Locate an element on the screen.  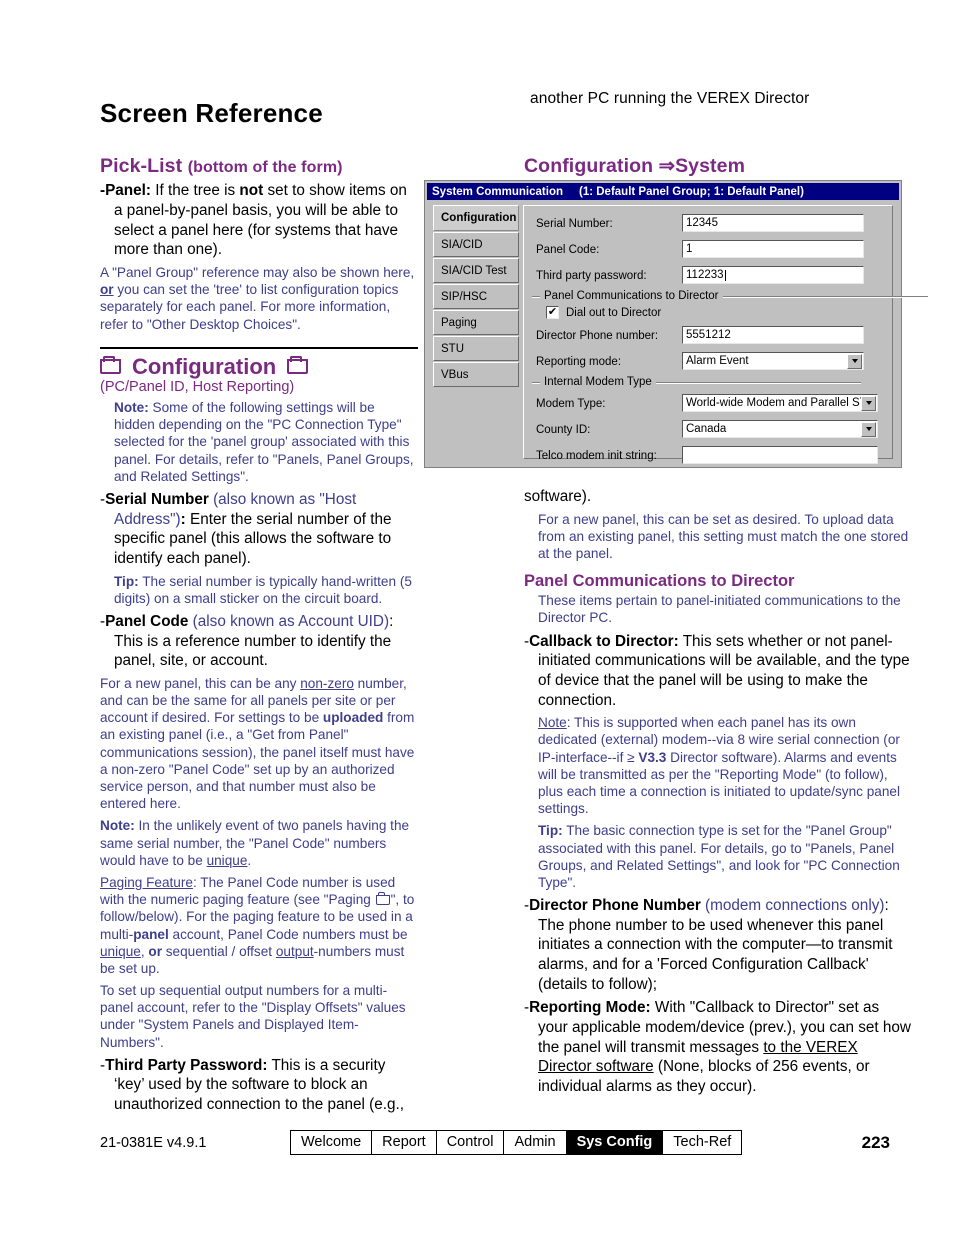
tab-vbus: VBus is located at coordinates (476, 374).